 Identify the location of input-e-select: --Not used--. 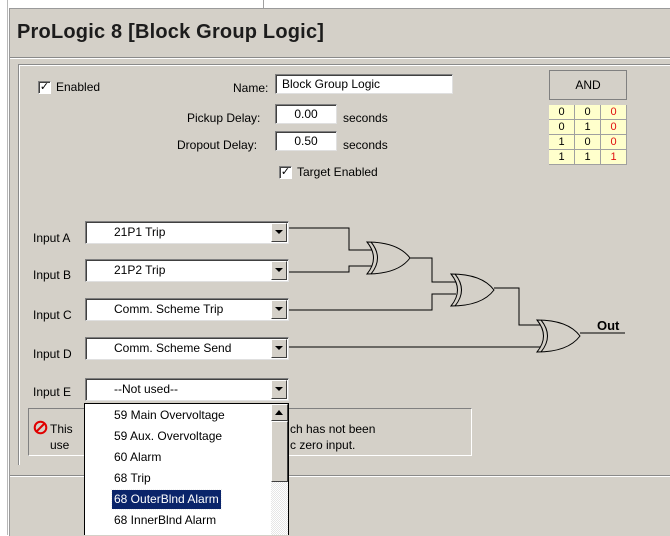
(187, 389).